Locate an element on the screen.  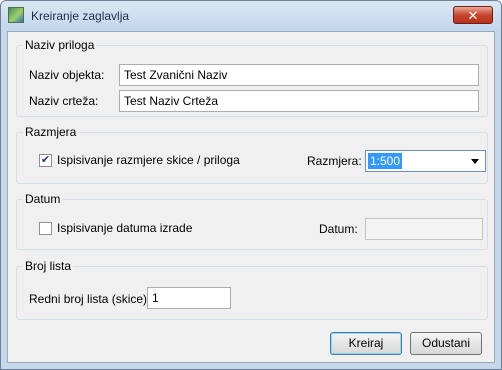
razmjera-select-label: Razmjera: is located at coordinates (334, 161).